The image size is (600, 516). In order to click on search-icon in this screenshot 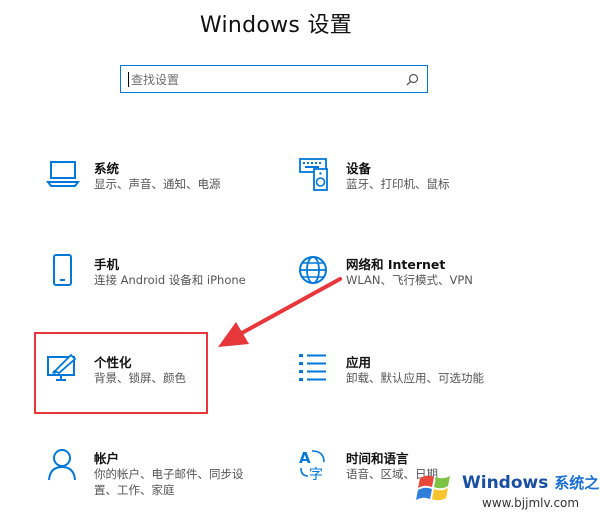, I will do `click(412, 79)`.